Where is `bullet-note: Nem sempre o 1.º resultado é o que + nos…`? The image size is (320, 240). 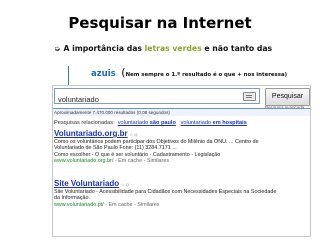
bullet-note: Nem sempre o 1.º resultado é o que + nos… is located at coordinates (206, 75).